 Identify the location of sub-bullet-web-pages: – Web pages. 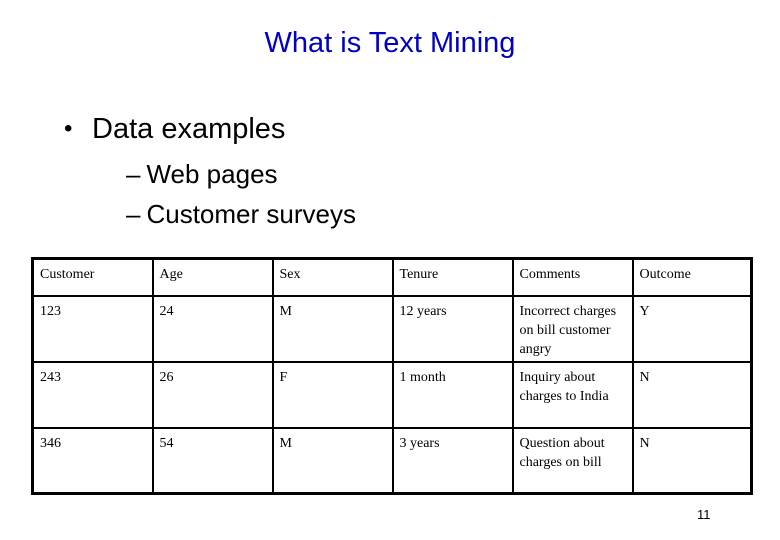
(202, 174).